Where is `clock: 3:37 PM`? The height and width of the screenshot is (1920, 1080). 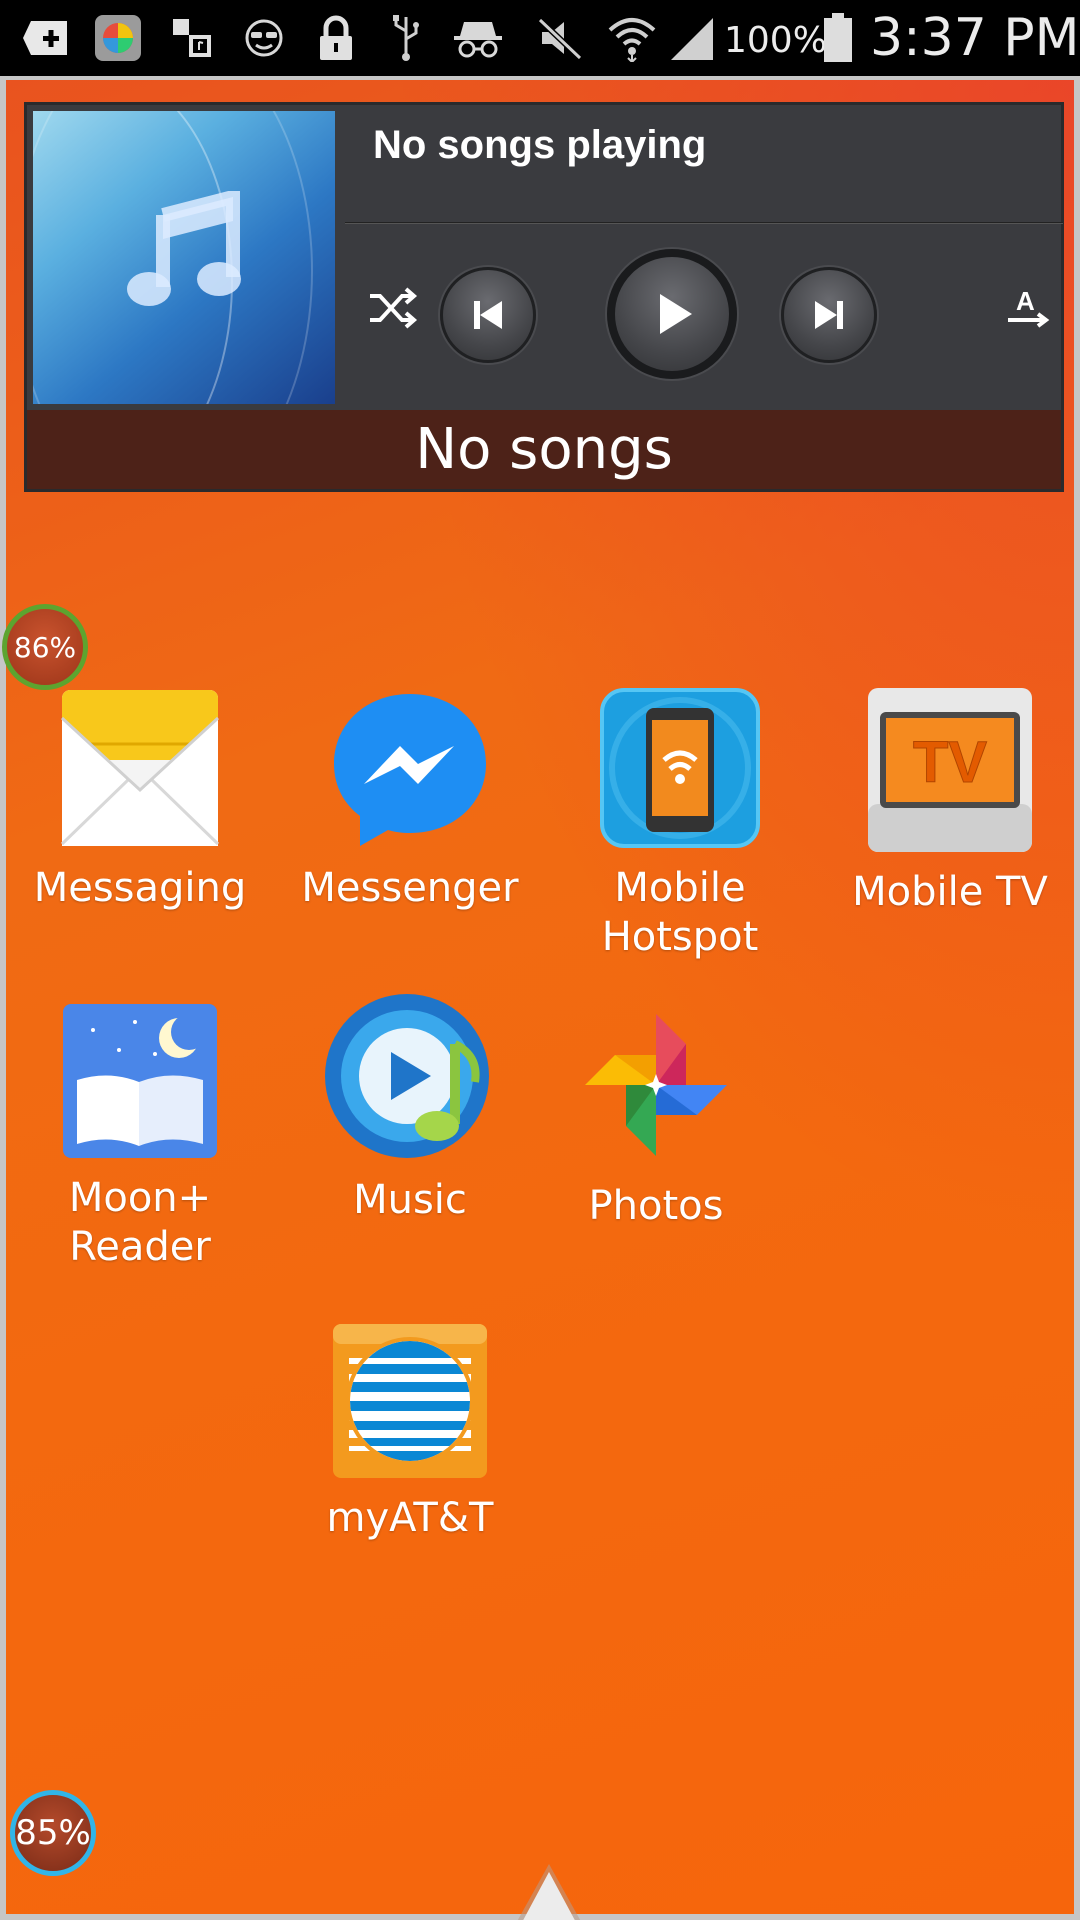
clock: 3:37 PM is located at coordinates (975, 38).